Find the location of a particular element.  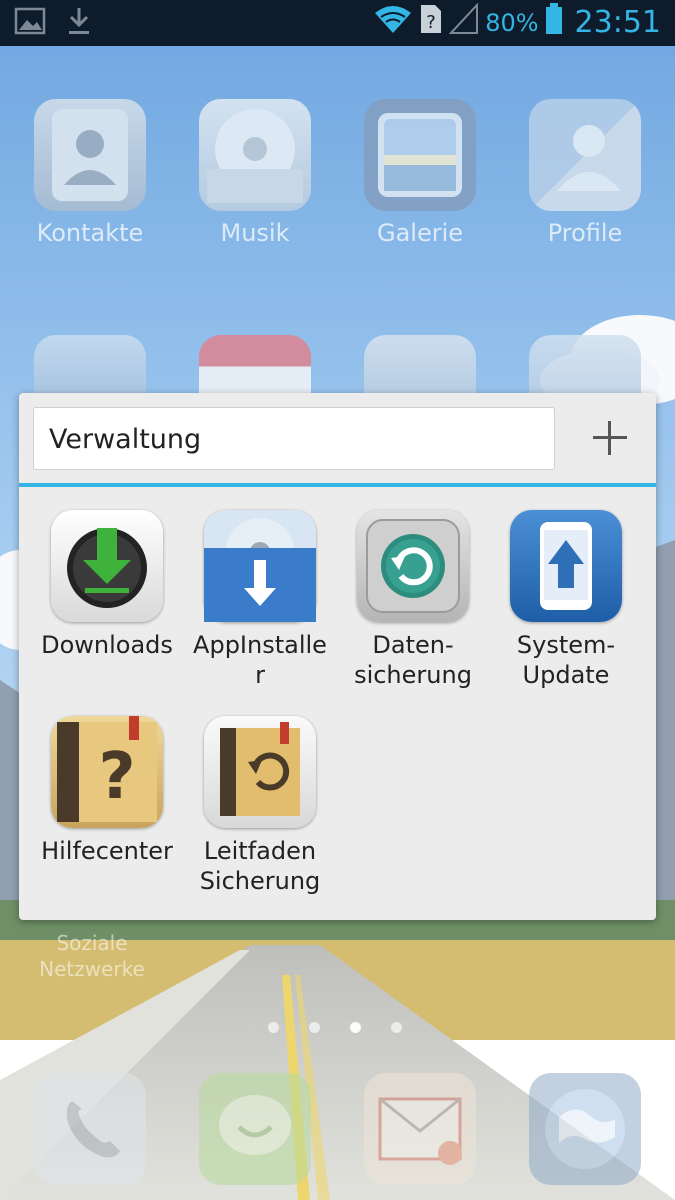

folder-divider is located at coordinates (337, 485).